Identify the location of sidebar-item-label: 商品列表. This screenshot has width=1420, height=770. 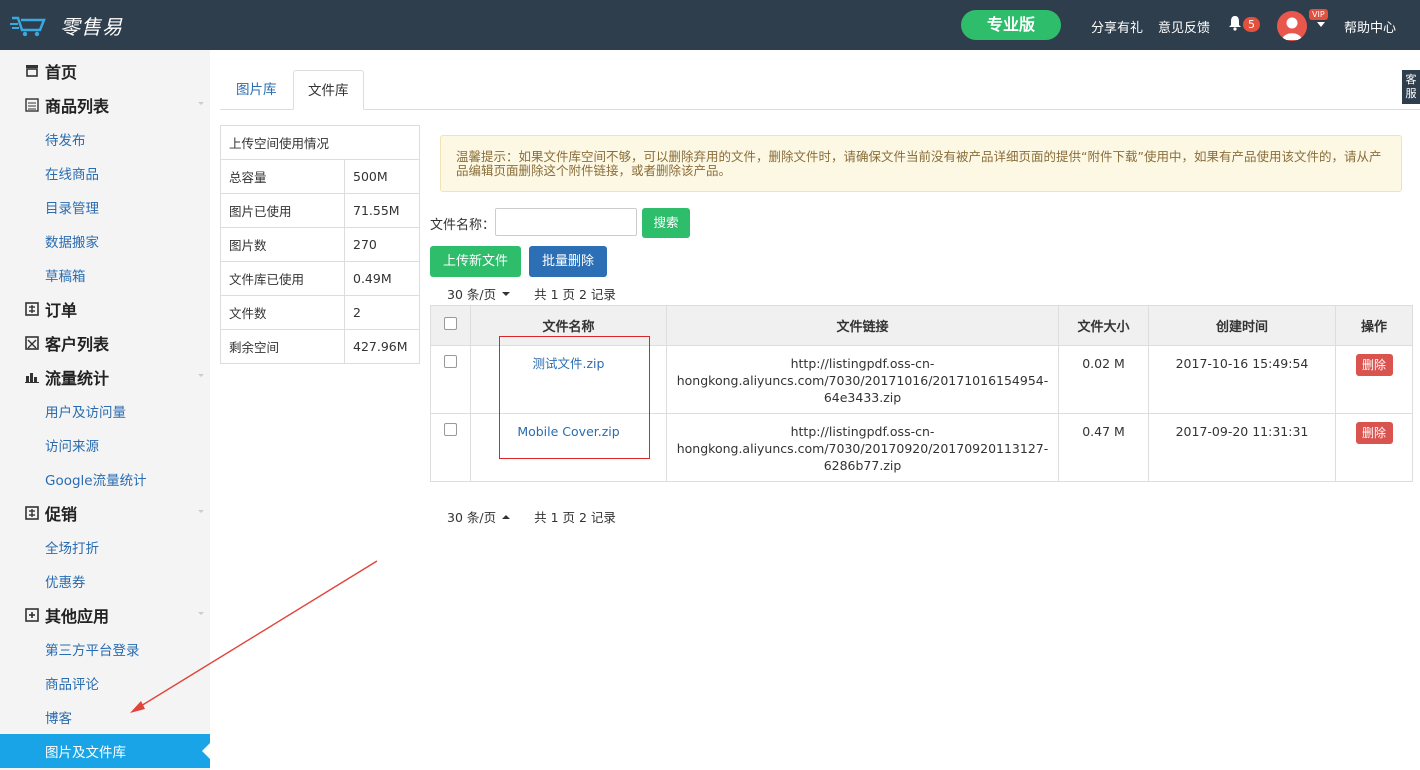
(77, 106).